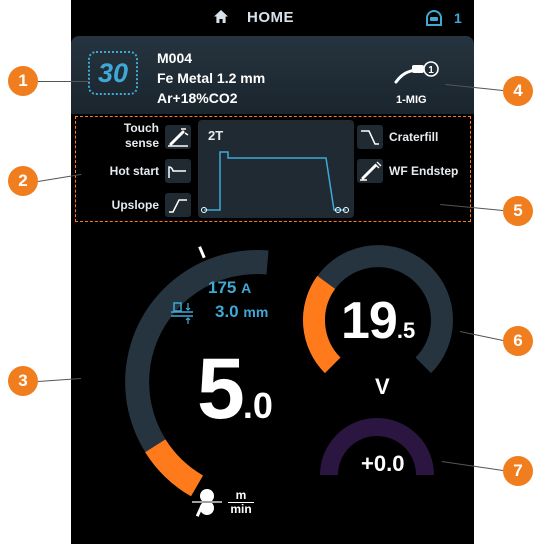 The image size is (538, 544). Describe the element at coordinates (202, 252) in the screenshot. I see `wire-feed-max-tick` at that location.